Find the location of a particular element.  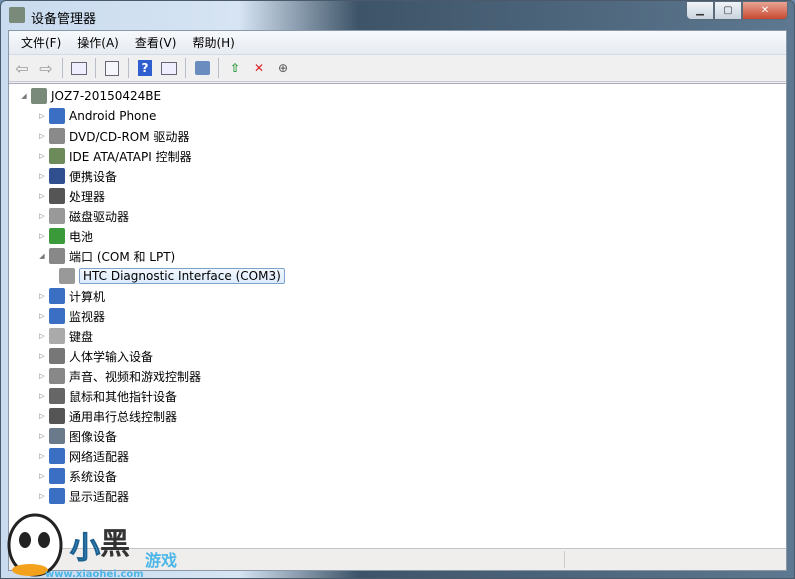

tree-item: ▷ 鼠标和其他指针设备 is located at coordinates (107, 396).